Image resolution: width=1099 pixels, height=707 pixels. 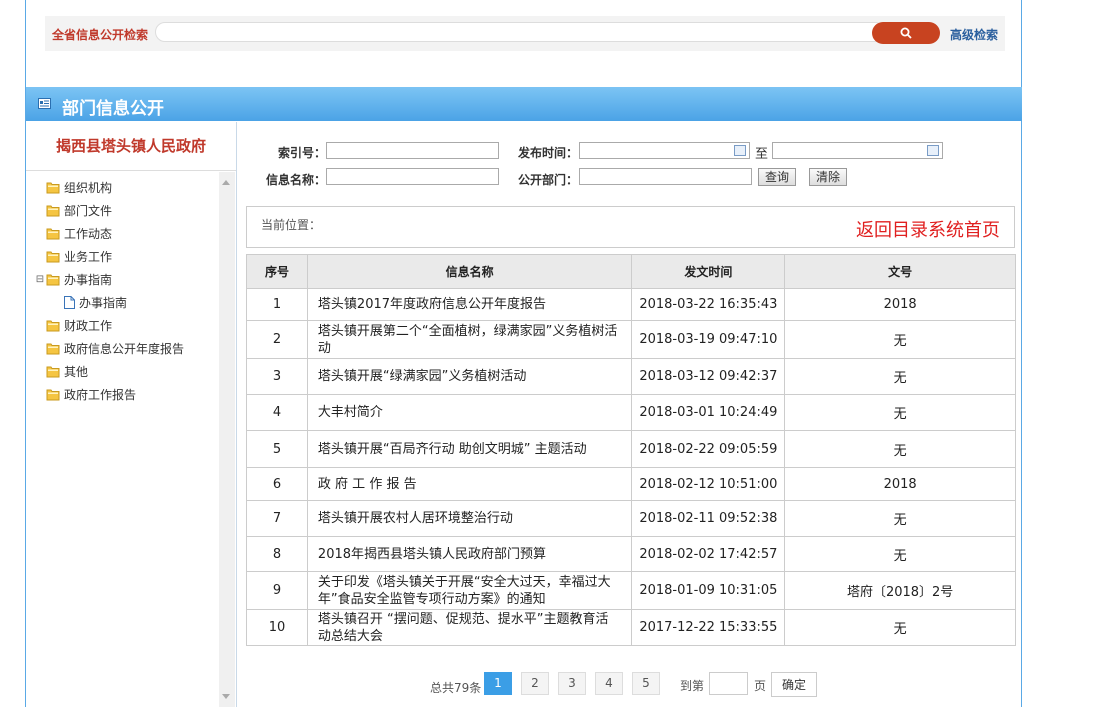 I want to click on info-name-input, so click(x=412, y=176).